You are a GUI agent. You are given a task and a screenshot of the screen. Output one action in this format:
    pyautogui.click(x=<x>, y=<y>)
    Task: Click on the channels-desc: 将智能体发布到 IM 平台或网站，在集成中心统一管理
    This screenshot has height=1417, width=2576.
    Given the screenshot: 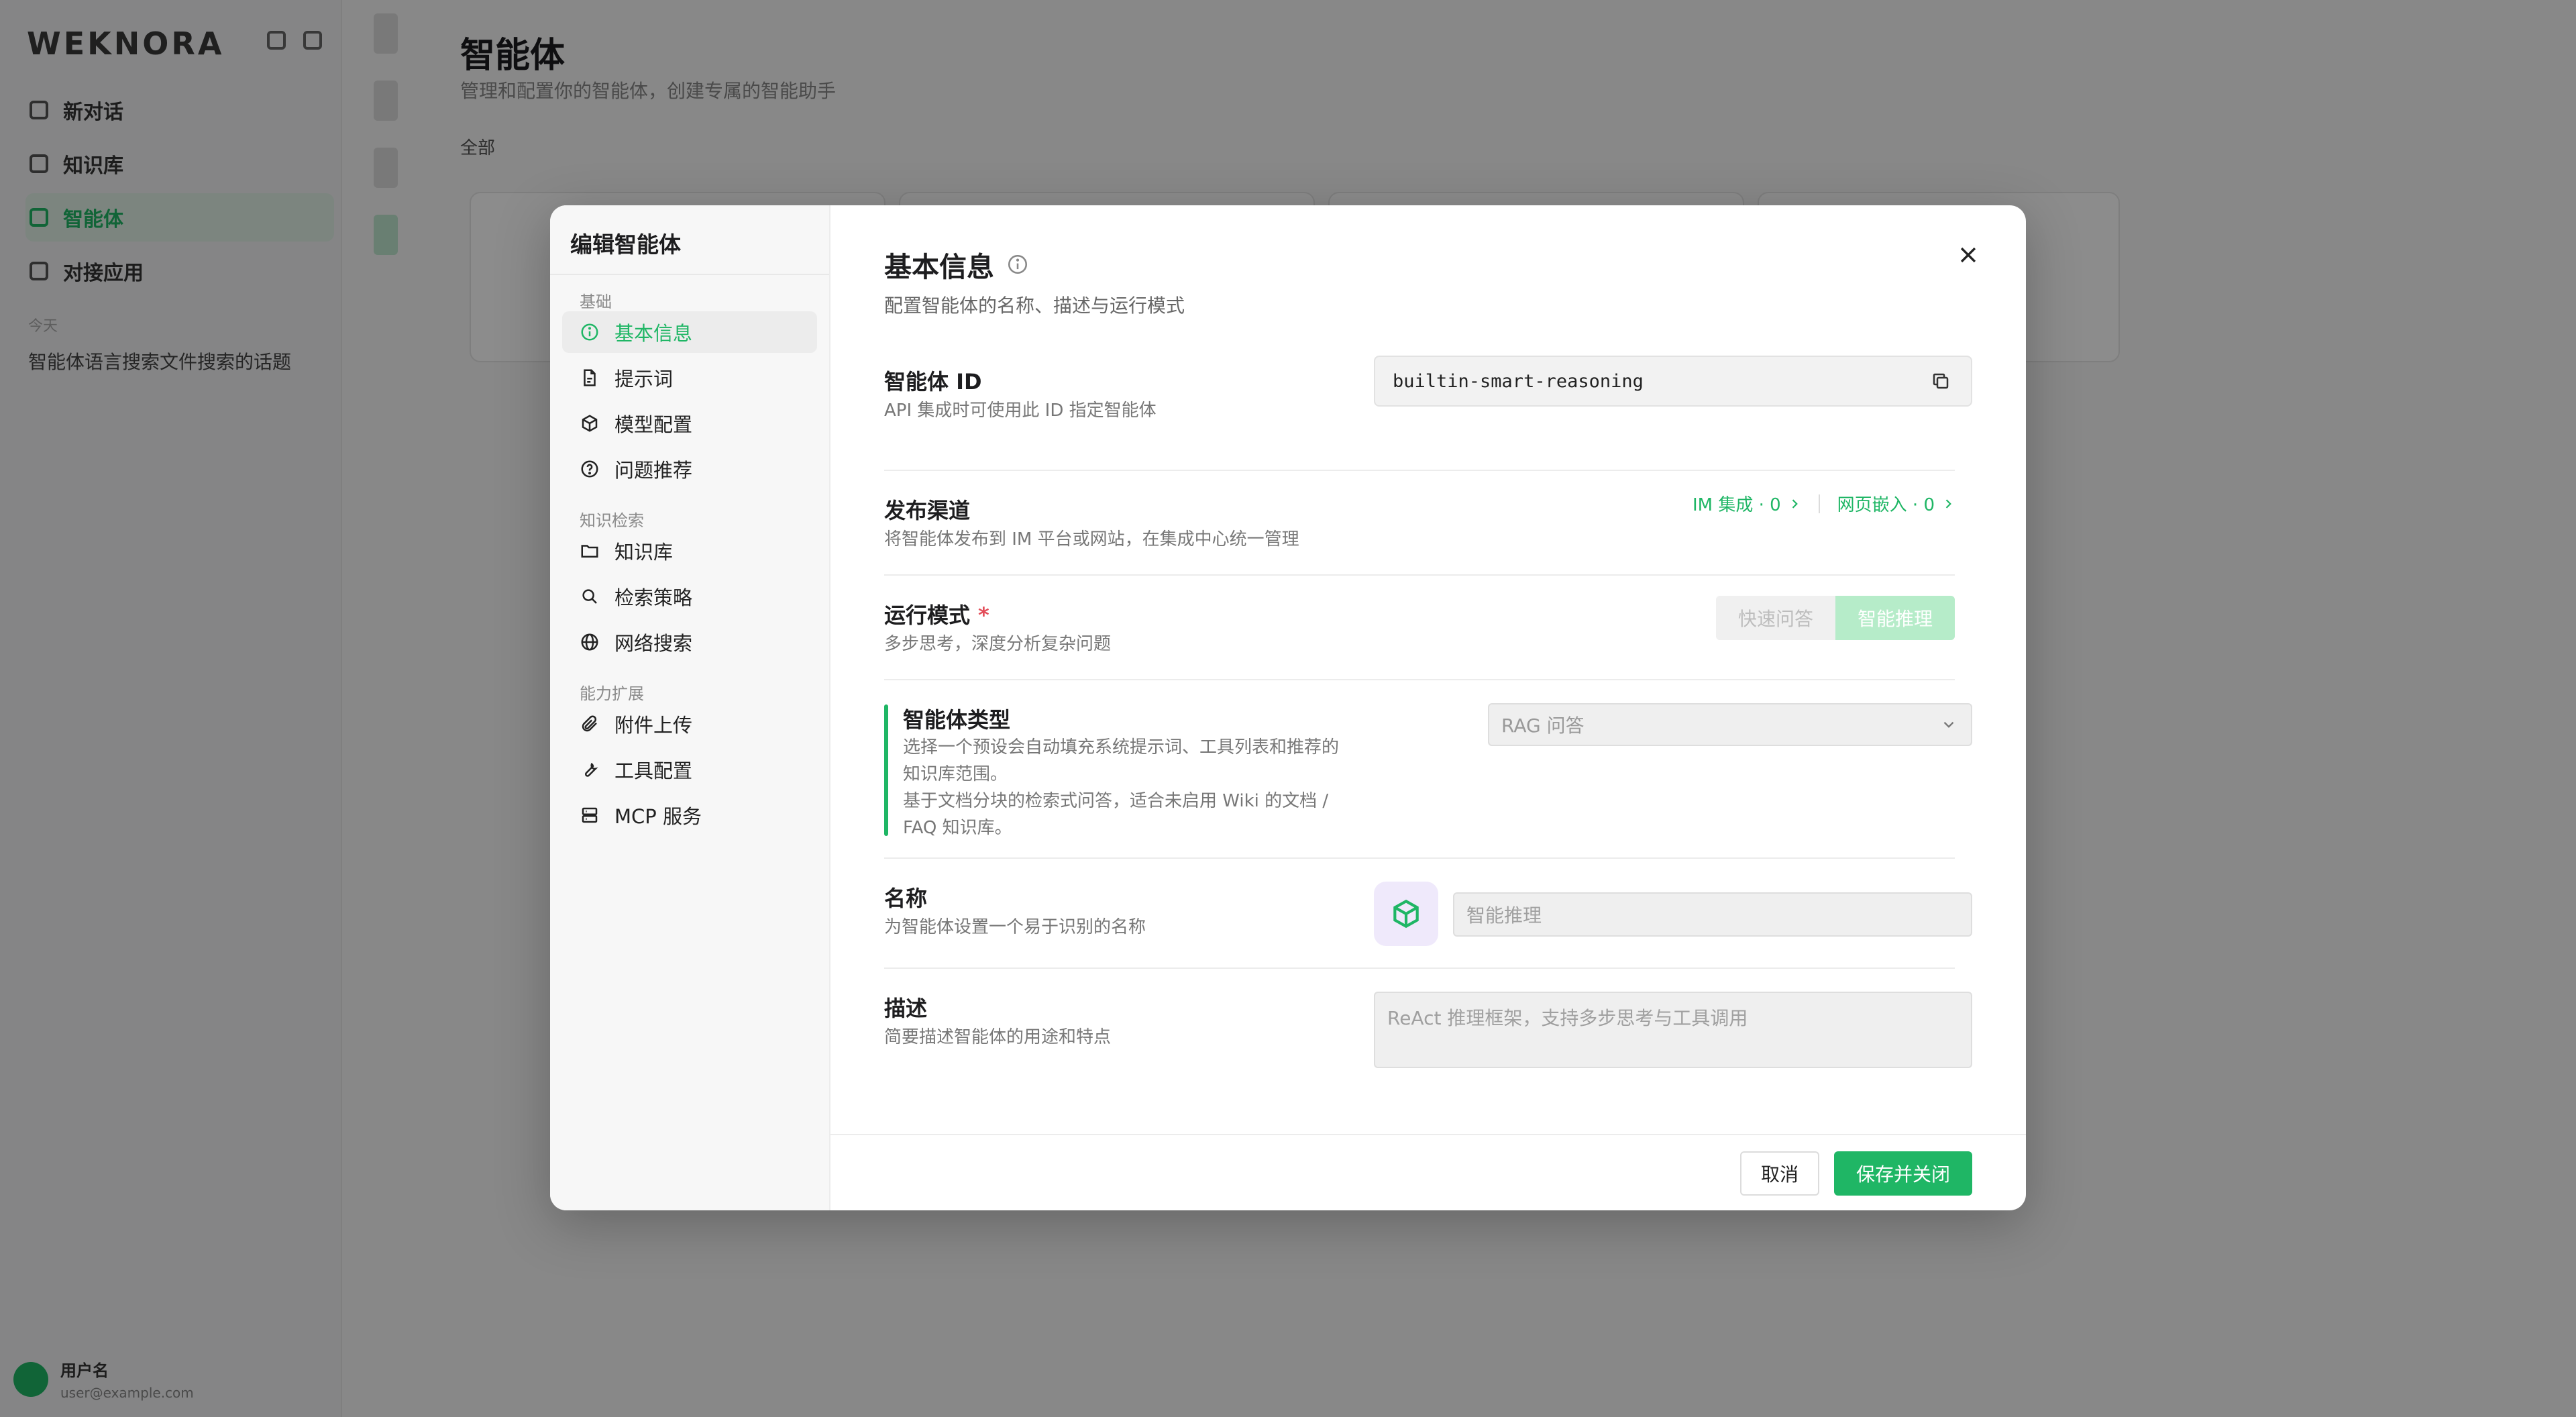 What is the action you would take?
    pyautogui.click(x=1091, y=539)
    